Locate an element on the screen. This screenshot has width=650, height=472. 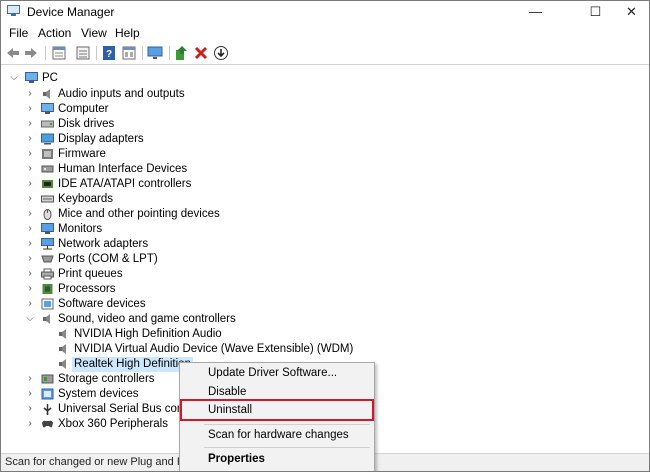
close-button: ✕ is located at coordinates (629, 12).